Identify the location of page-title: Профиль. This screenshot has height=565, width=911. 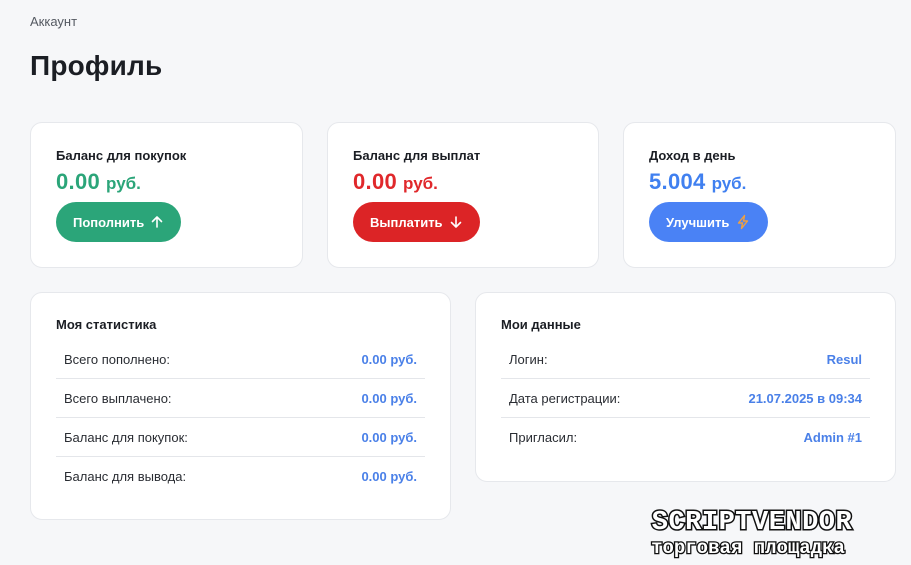
(96, 65).